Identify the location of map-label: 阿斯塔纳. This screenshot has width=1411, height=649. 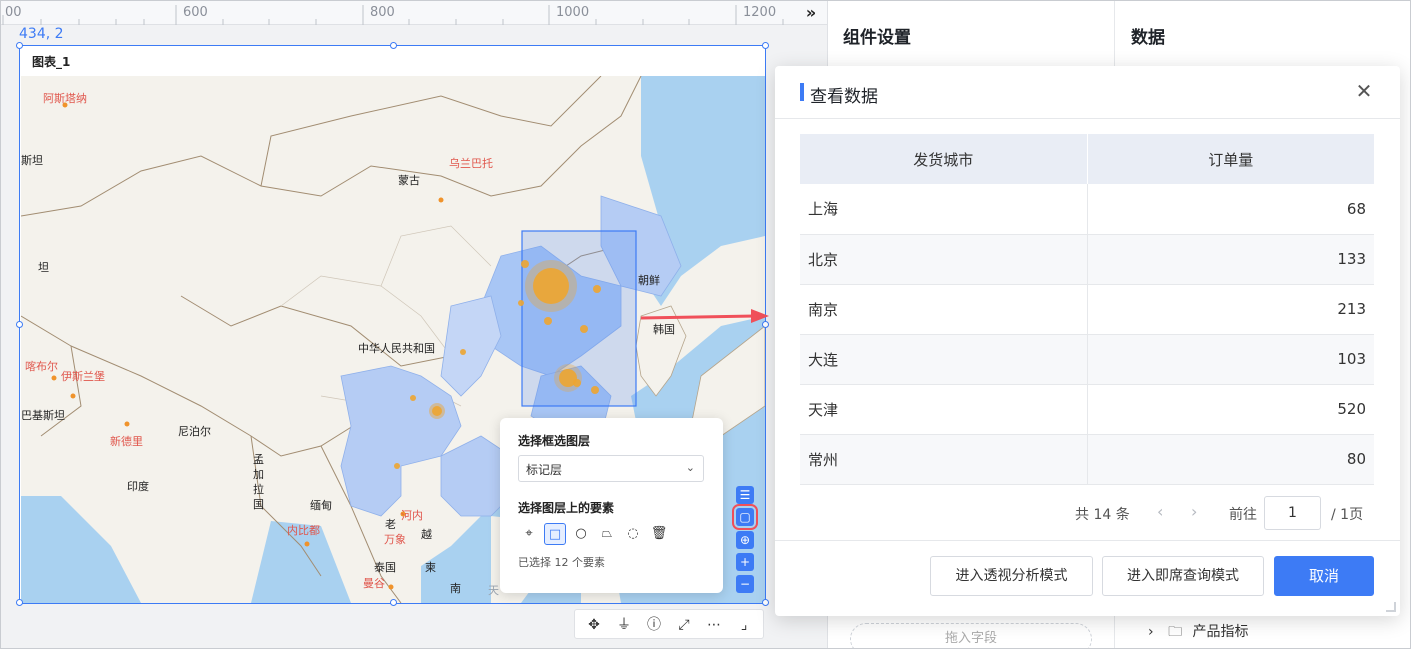
(65, 98).